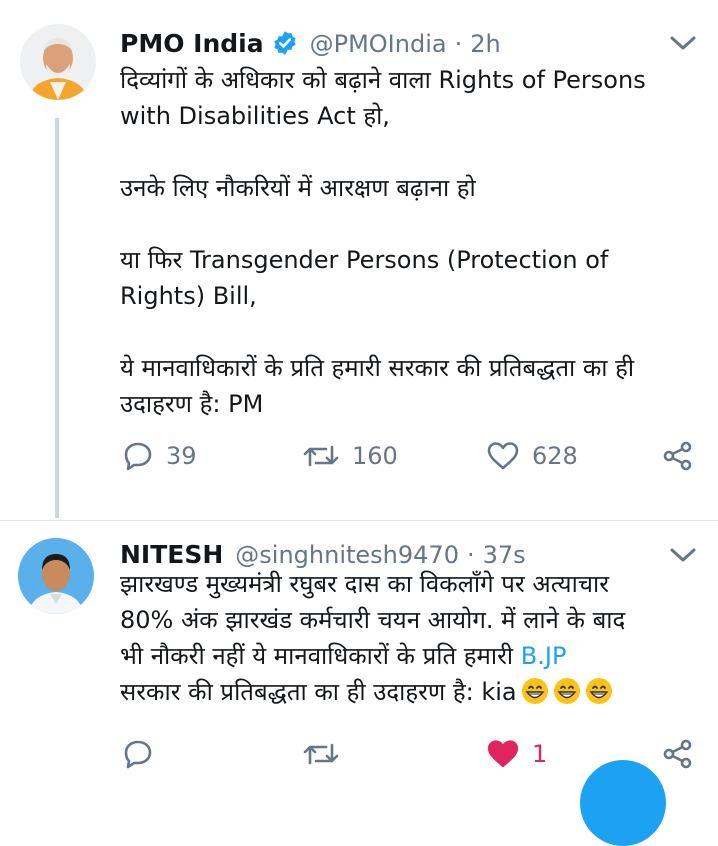  Describe the element at coordinates (485, 44) in the screenshot. I see `timestamp: 2h` at that location.